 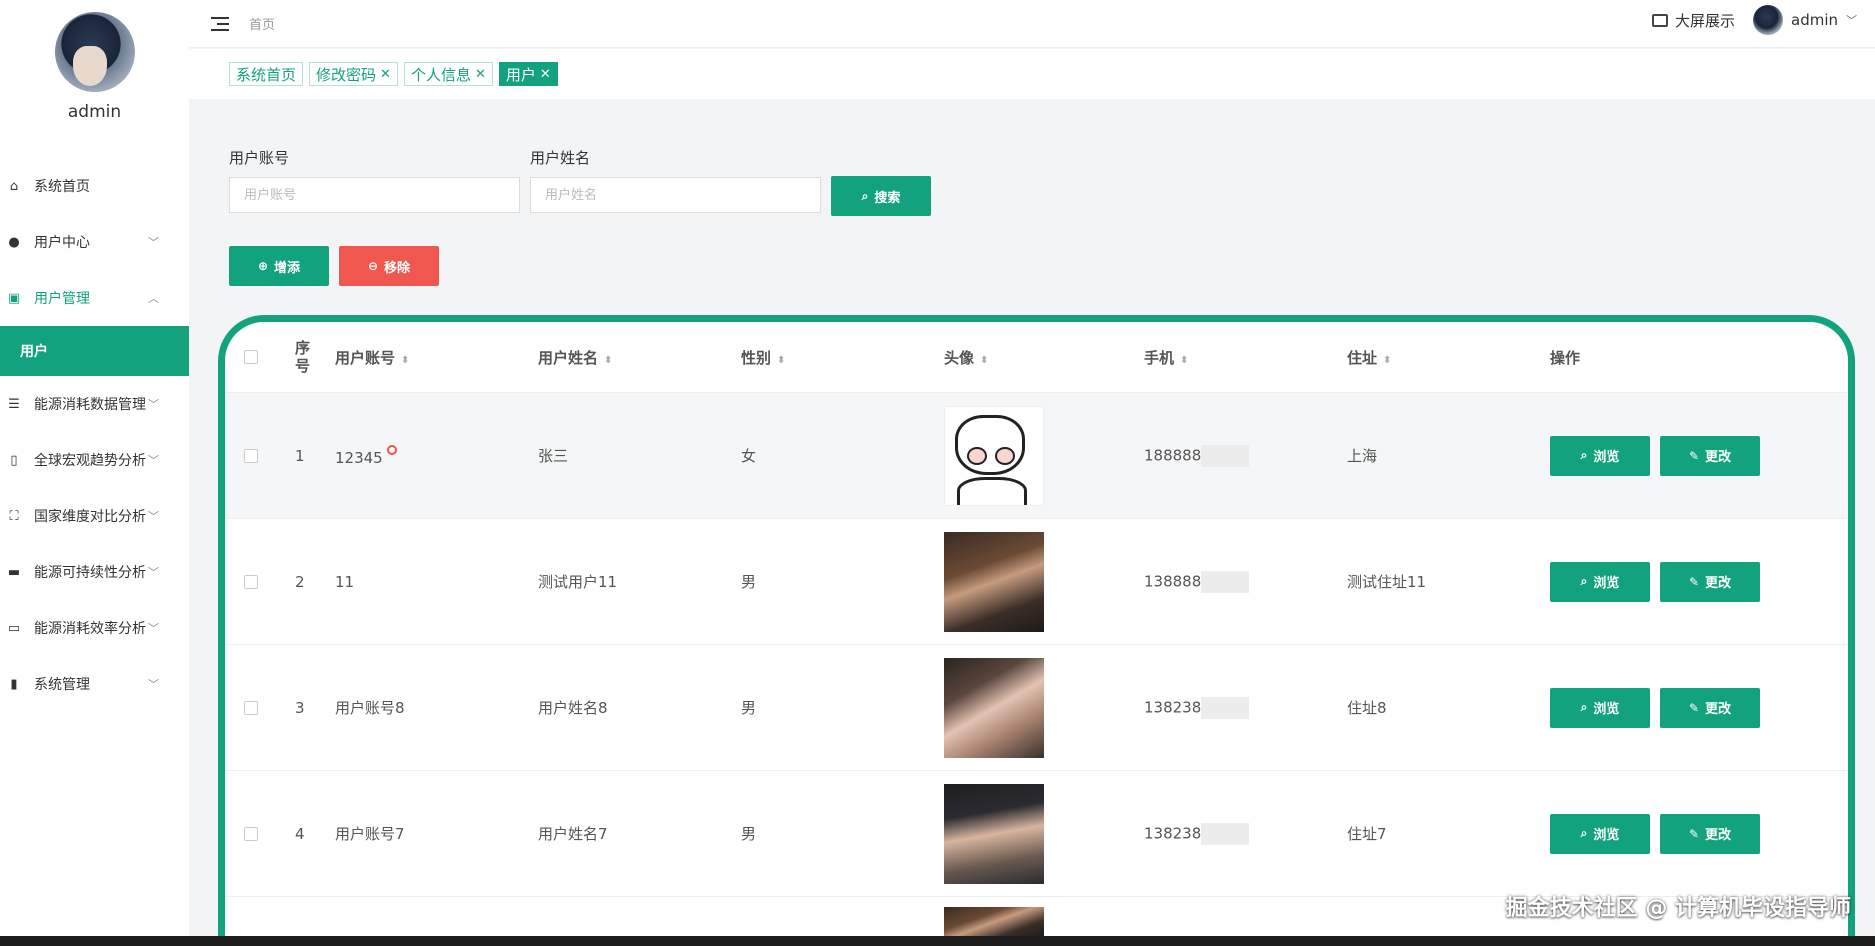 What do you see at coordinates (1245, 357) in the screenshot?
I see `header-phone: 手机 ⬍` at bounding box center [1245, 357].